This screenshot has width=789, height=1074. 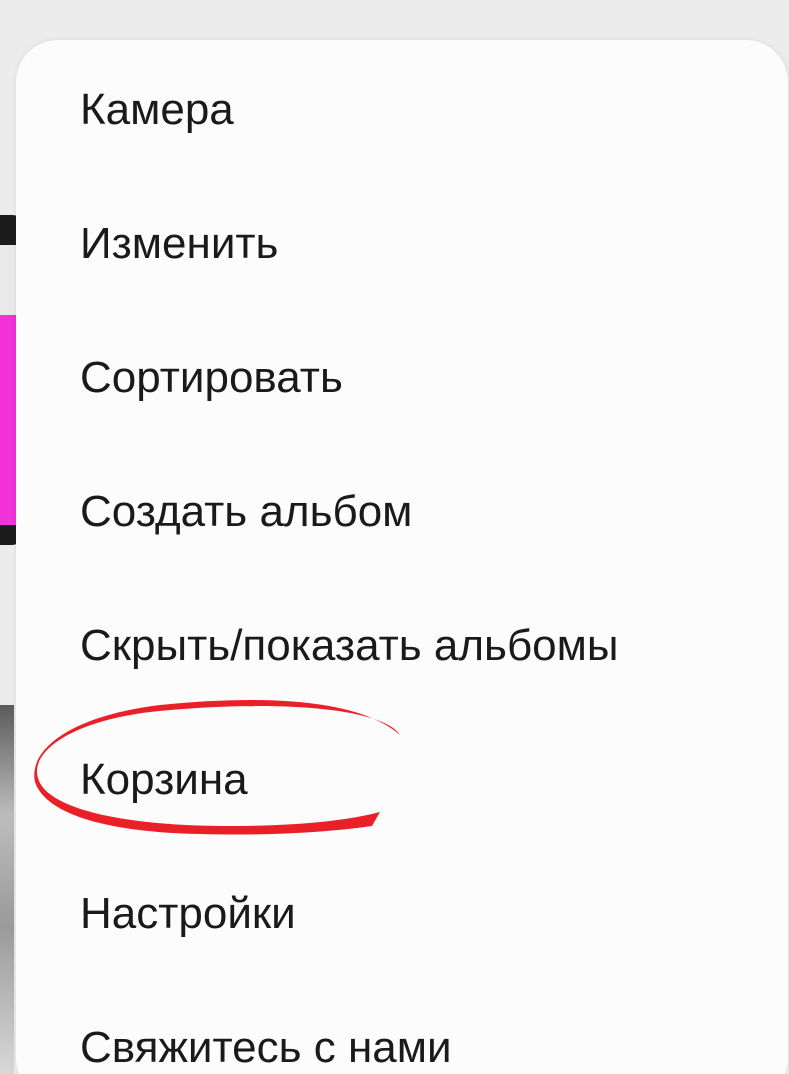 What do you see at coordinates (7, 889) in the screenshot?
I see `album-thumbnail` at bounding box center [7, 889].